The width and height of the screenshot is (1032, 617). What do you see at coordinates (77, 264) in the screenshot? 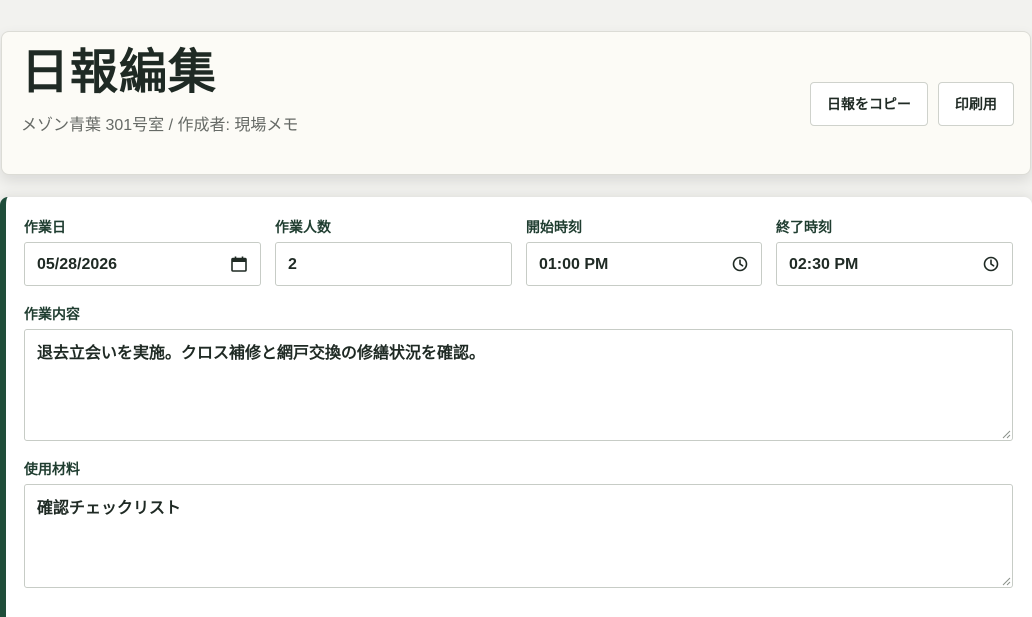
I see `work-date-value: 05/28/2026` at bounding box center [77, 264].